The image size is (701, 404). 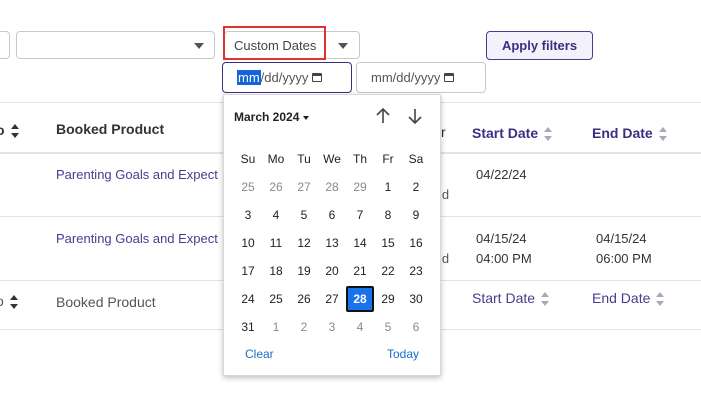 I want to click on next-month-arrow-down-icon, so click(x=415, y=117).